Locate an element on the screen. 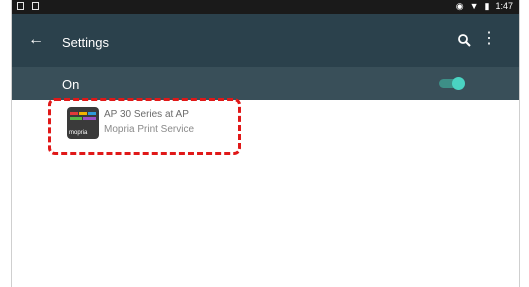 The image size is (529, 287). service-toggle-row: On is located at coordinates (265, 83).